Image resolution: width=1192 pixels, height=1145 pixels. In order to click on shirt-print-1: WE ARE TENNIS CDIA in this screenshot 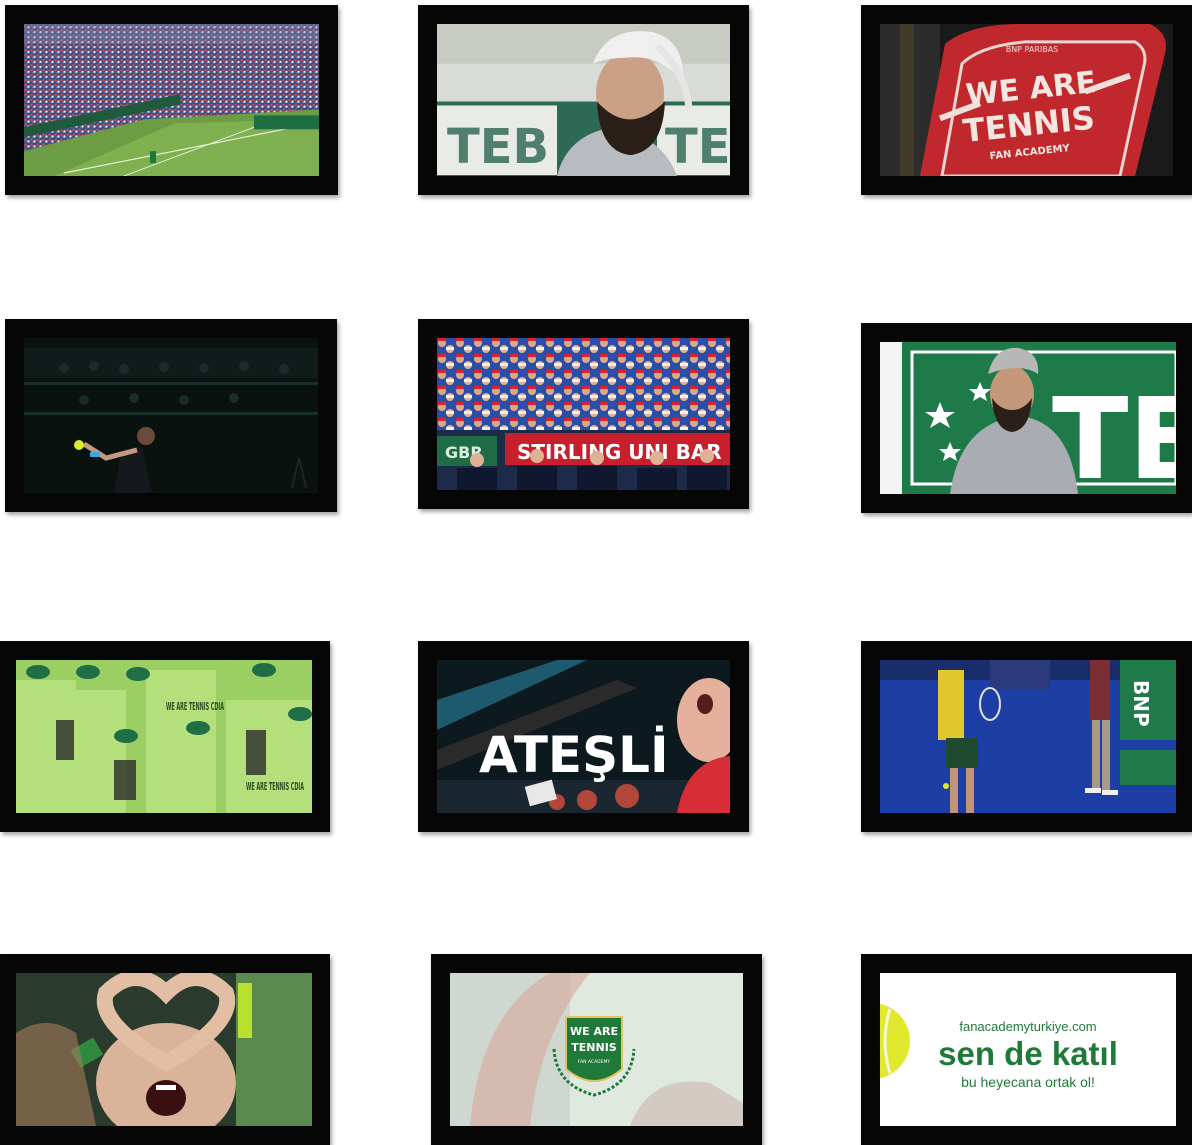, I will do `click(195, 706)`.